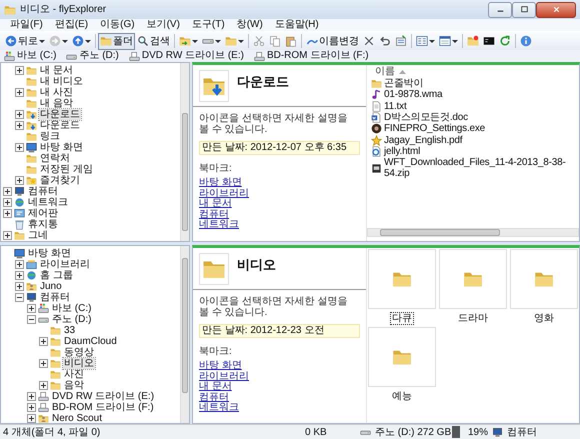 The image size is (580, 439). I want to click on toolbar-button: 폴더, so click(116, 41).